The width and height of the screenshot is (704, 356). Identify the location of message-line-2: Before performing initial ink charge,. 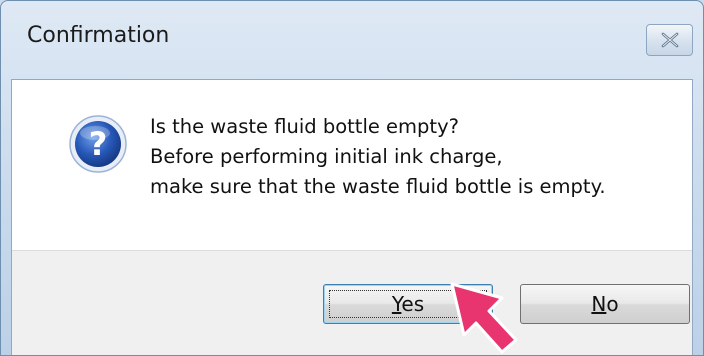
(326, 156).